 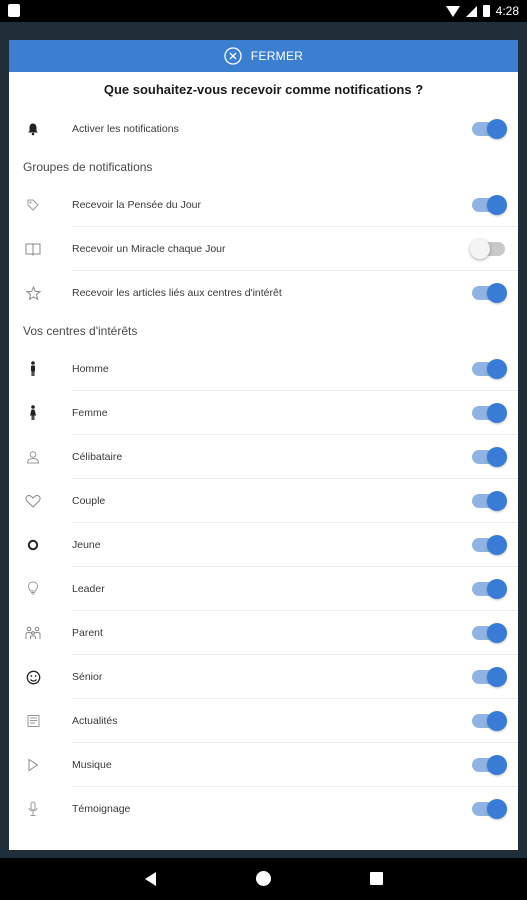 What do you see at coordinates (150, 879) in the screenshot?
I see `back-icon` at bounding box center [150, 879].